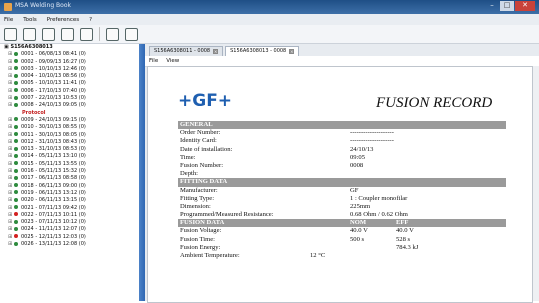 This screenshot has height=303, width=539. I want to click on tree-item: ⊞ 0026 - 13/11/13 12:08 (0), so click(69, 244).